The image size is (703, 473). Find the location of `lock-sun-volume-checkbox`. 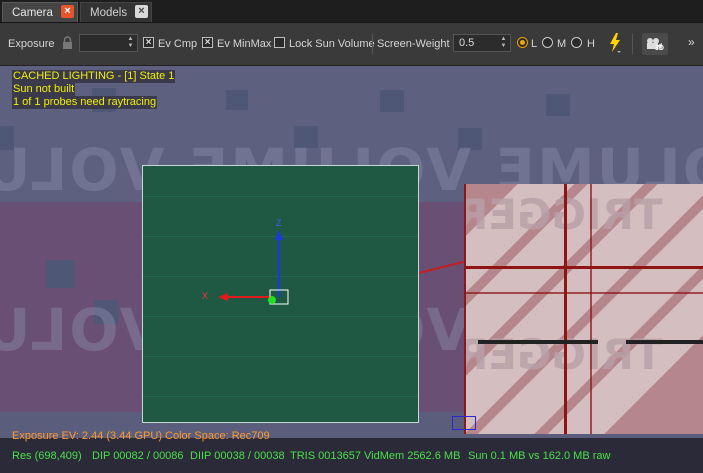

lock-sun-volume-checkbox is located at coordinates (279, 42).